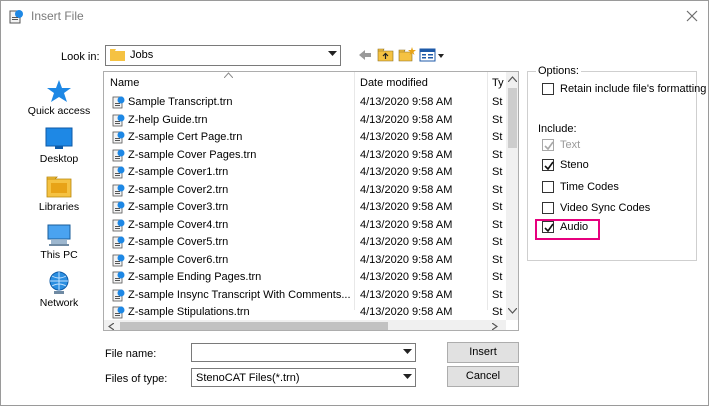 Image resolution: width=709 pixels, height=406 pixels. Describe the element at coordinates (178, 259) in the screenshot. I see `file-name: Z-sample Cover6.trn` at that location.